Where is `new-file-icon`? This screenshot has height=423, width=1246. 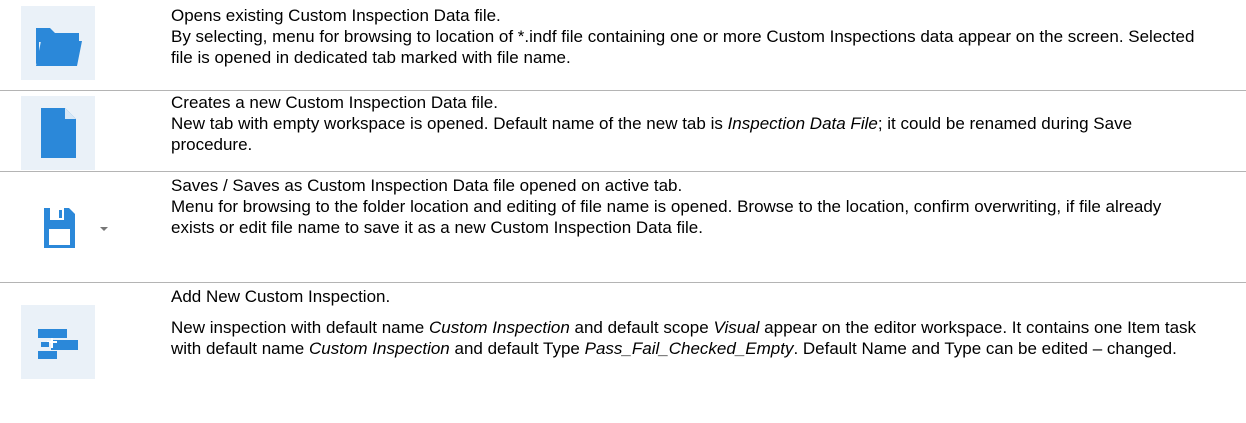
new-file-icon is located at coordinates (58, 133).